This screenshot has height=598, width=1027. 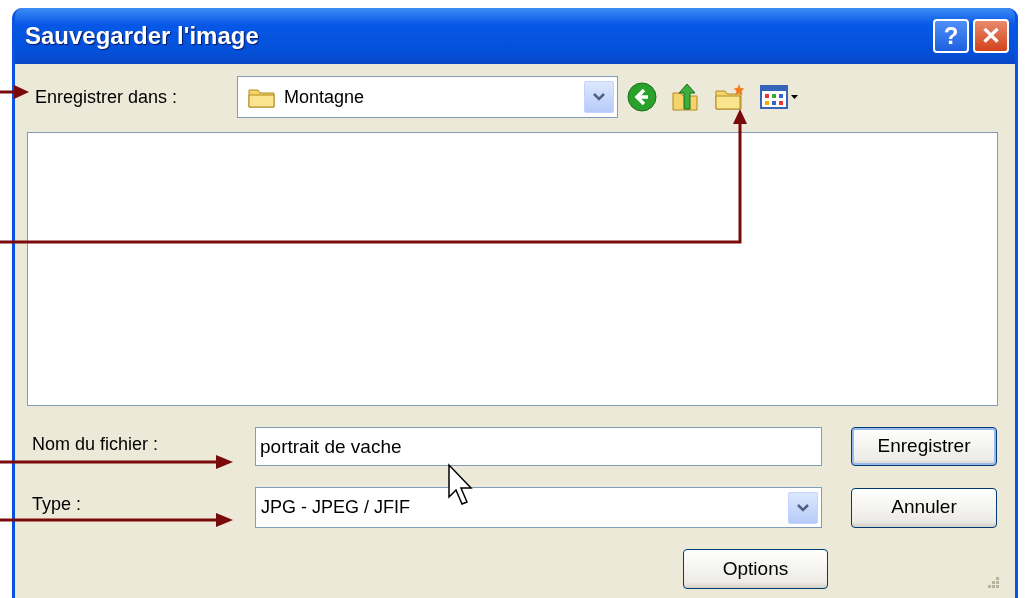 What do you see at coordinates (262, 97) in the screenshot?
I see `folder-icon` at bounding box center [262, 97].